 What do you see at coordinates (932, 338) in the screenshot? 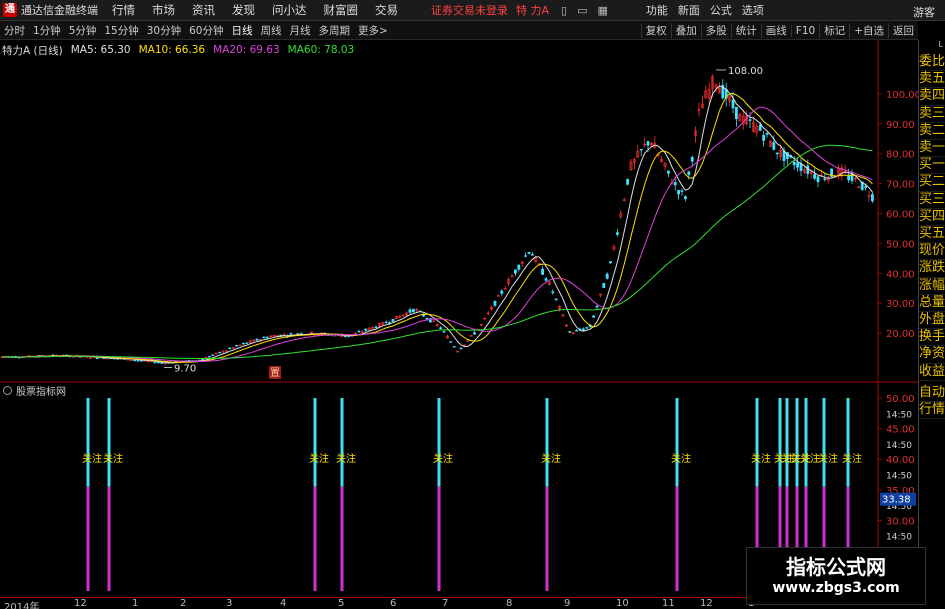
I see `side-item: 换手` at bounding box center [932, 338].